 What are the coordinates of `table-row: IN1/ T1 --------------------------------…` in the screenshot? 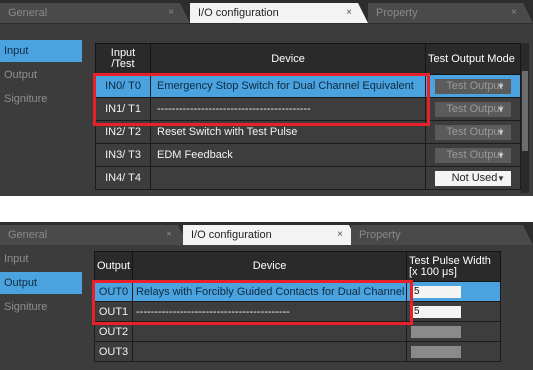 It's located at (308, 109).